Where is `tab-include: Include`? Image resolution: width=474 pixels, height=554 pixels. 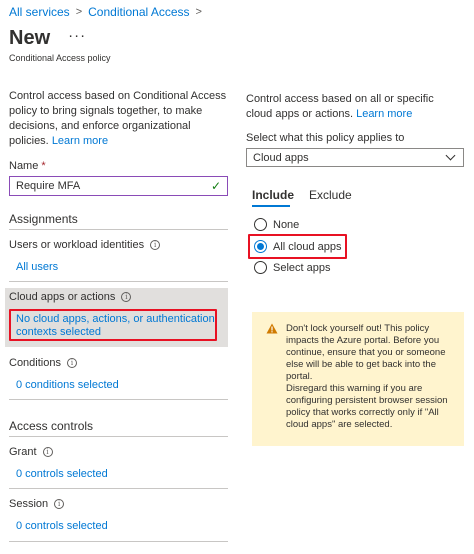 tab-include: Include is located at coordinates (273, 195).